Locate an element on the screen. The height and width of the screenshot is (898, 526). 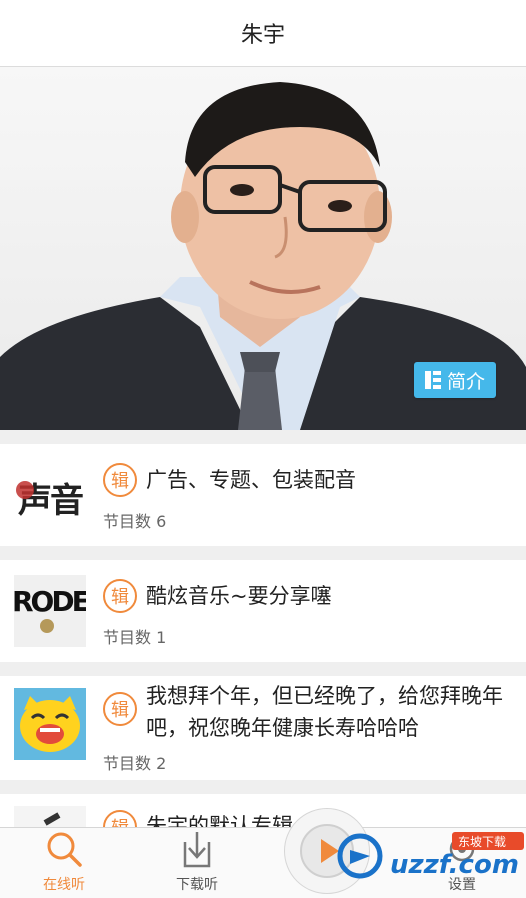
page-title: 朱宇 is located at coordinates (262, 35).